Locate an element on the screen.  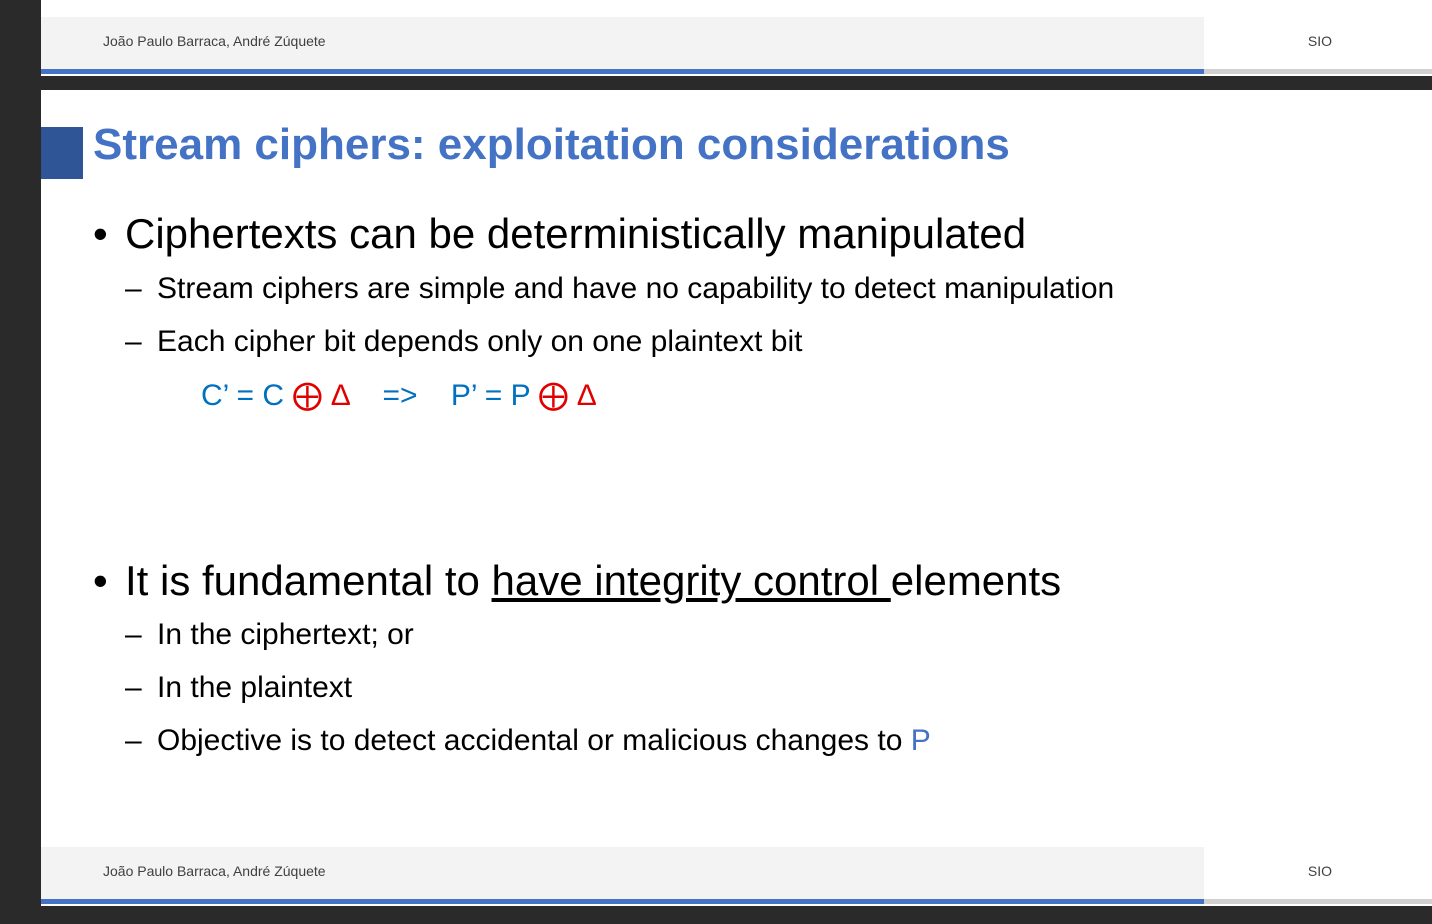
viewer-bottom-margin is located at coordinates (736, 915).